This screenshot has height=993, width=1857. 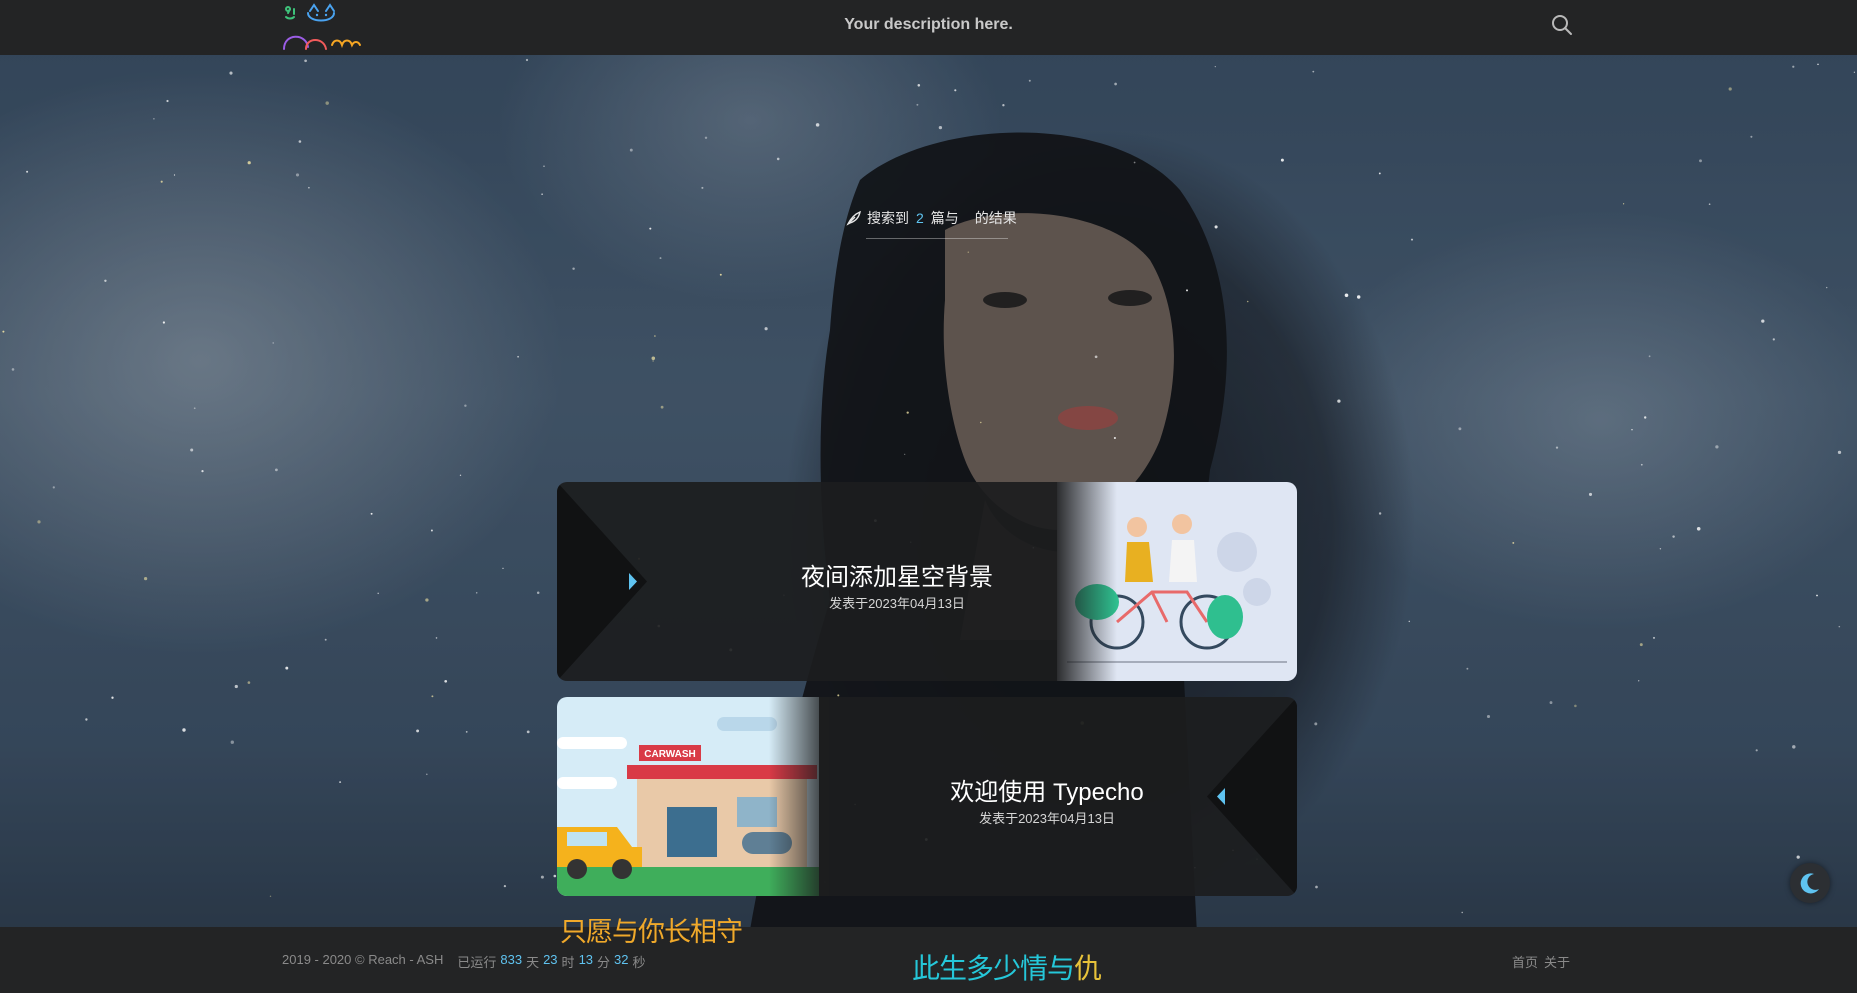 I want to click on search-result-summary: 搜索到 2 篇与 的结果, so click(x=931, y=218).